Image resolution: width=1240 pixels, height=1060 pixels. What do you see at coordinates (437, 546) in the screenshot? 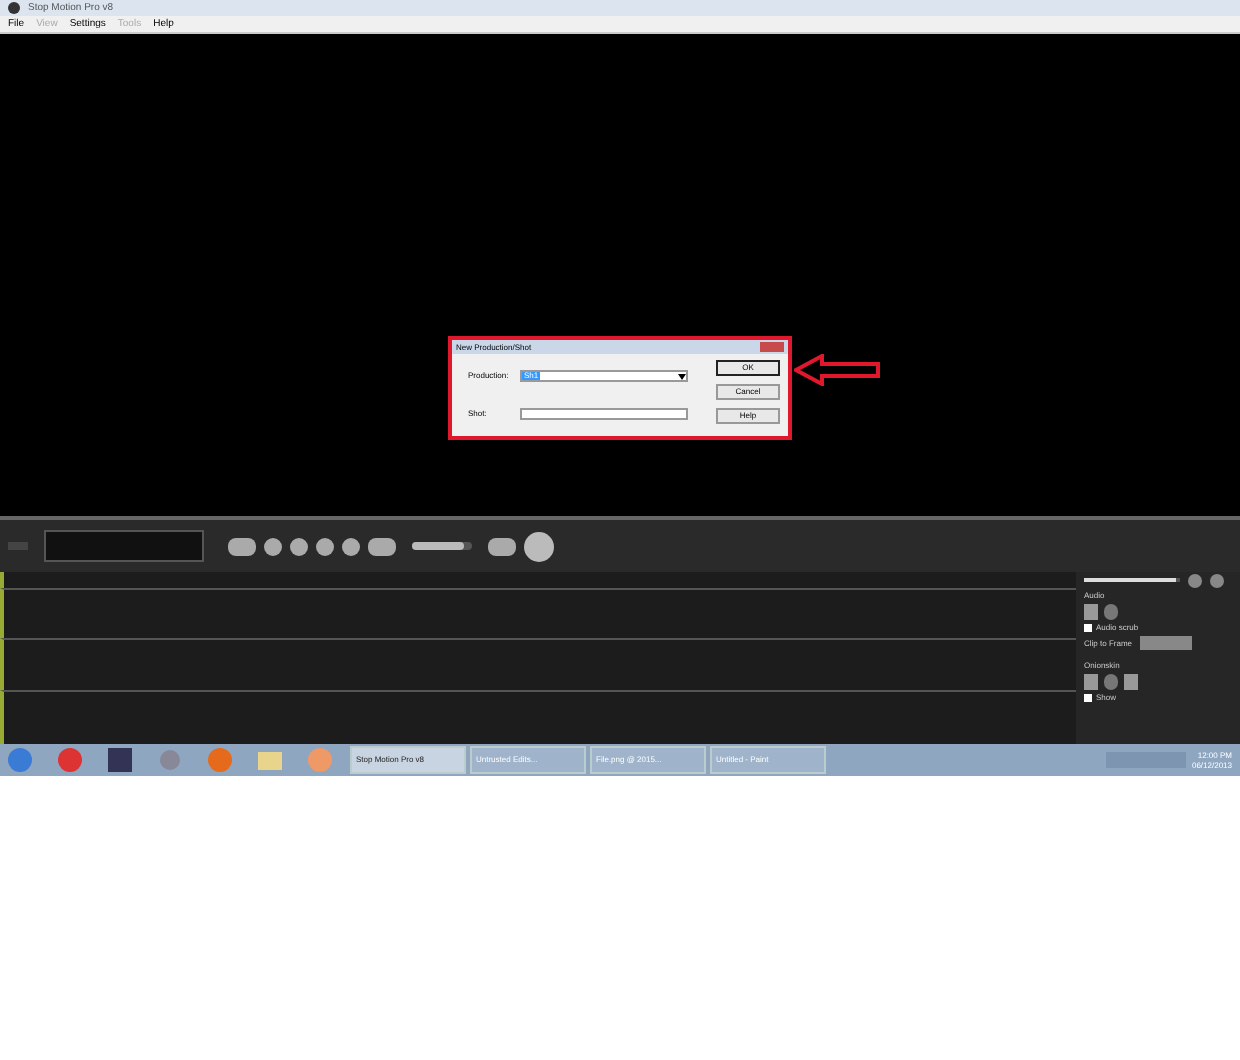
I see `slider-fill` at bounding box center [437, 546].